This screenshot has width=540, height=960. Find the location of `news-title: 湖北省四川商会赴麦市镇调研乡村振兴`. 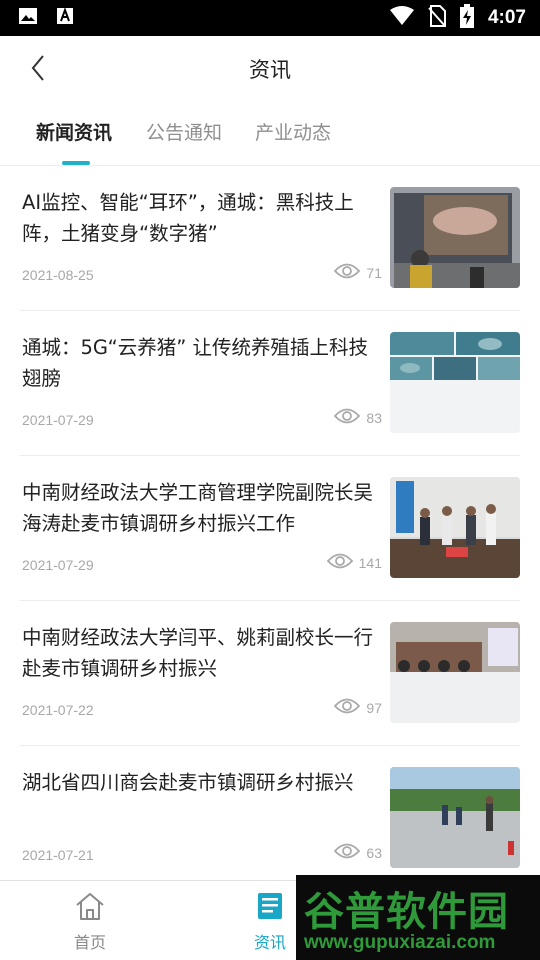

news-title: 湖北省四川商会赴麦市镇调研乡村振兴 is located at coordinates (188, 782).